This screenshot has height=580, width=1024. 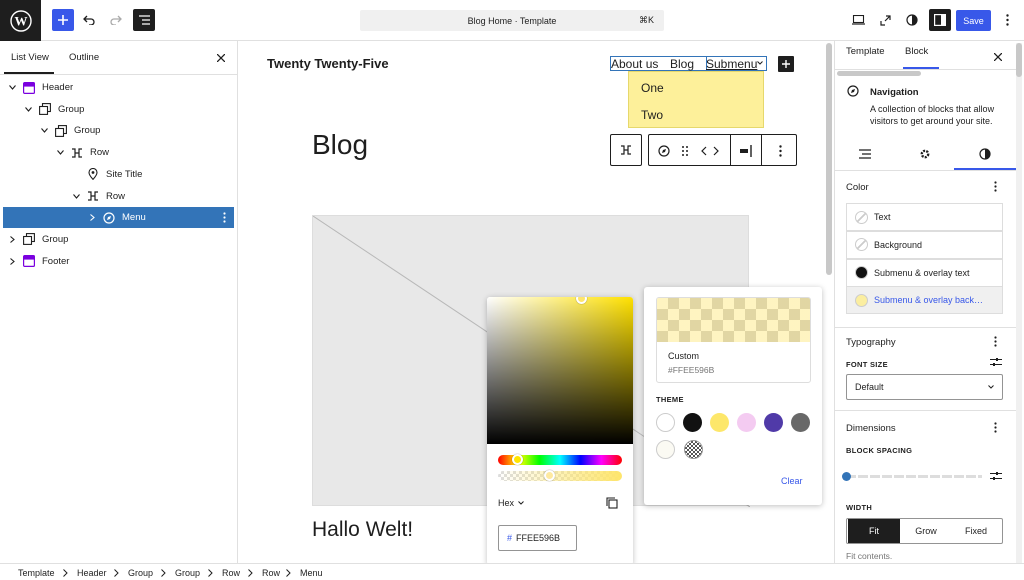 I want to click on redo-icon, so click(x=116, y=20).